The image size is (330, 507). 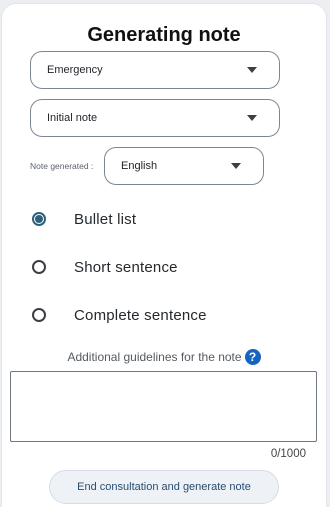 What do you see at coordinates (155, 70) in the screenshot?
I see `specialty-dropdown: Emergency` at bounding box center [155, 70].